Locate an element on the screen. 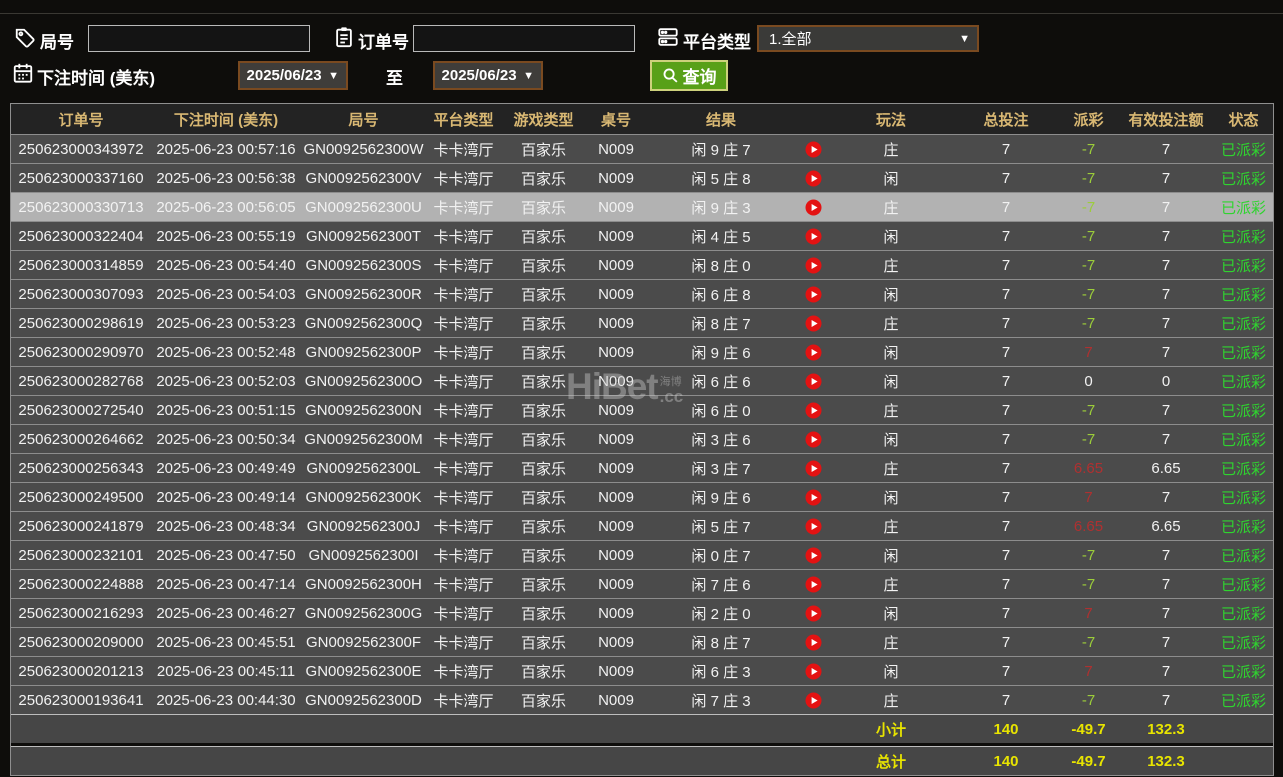 The height and width of the screenshot is (777, 1283). column-header-table_no: 桌号 is located at coordinates (615, 120).